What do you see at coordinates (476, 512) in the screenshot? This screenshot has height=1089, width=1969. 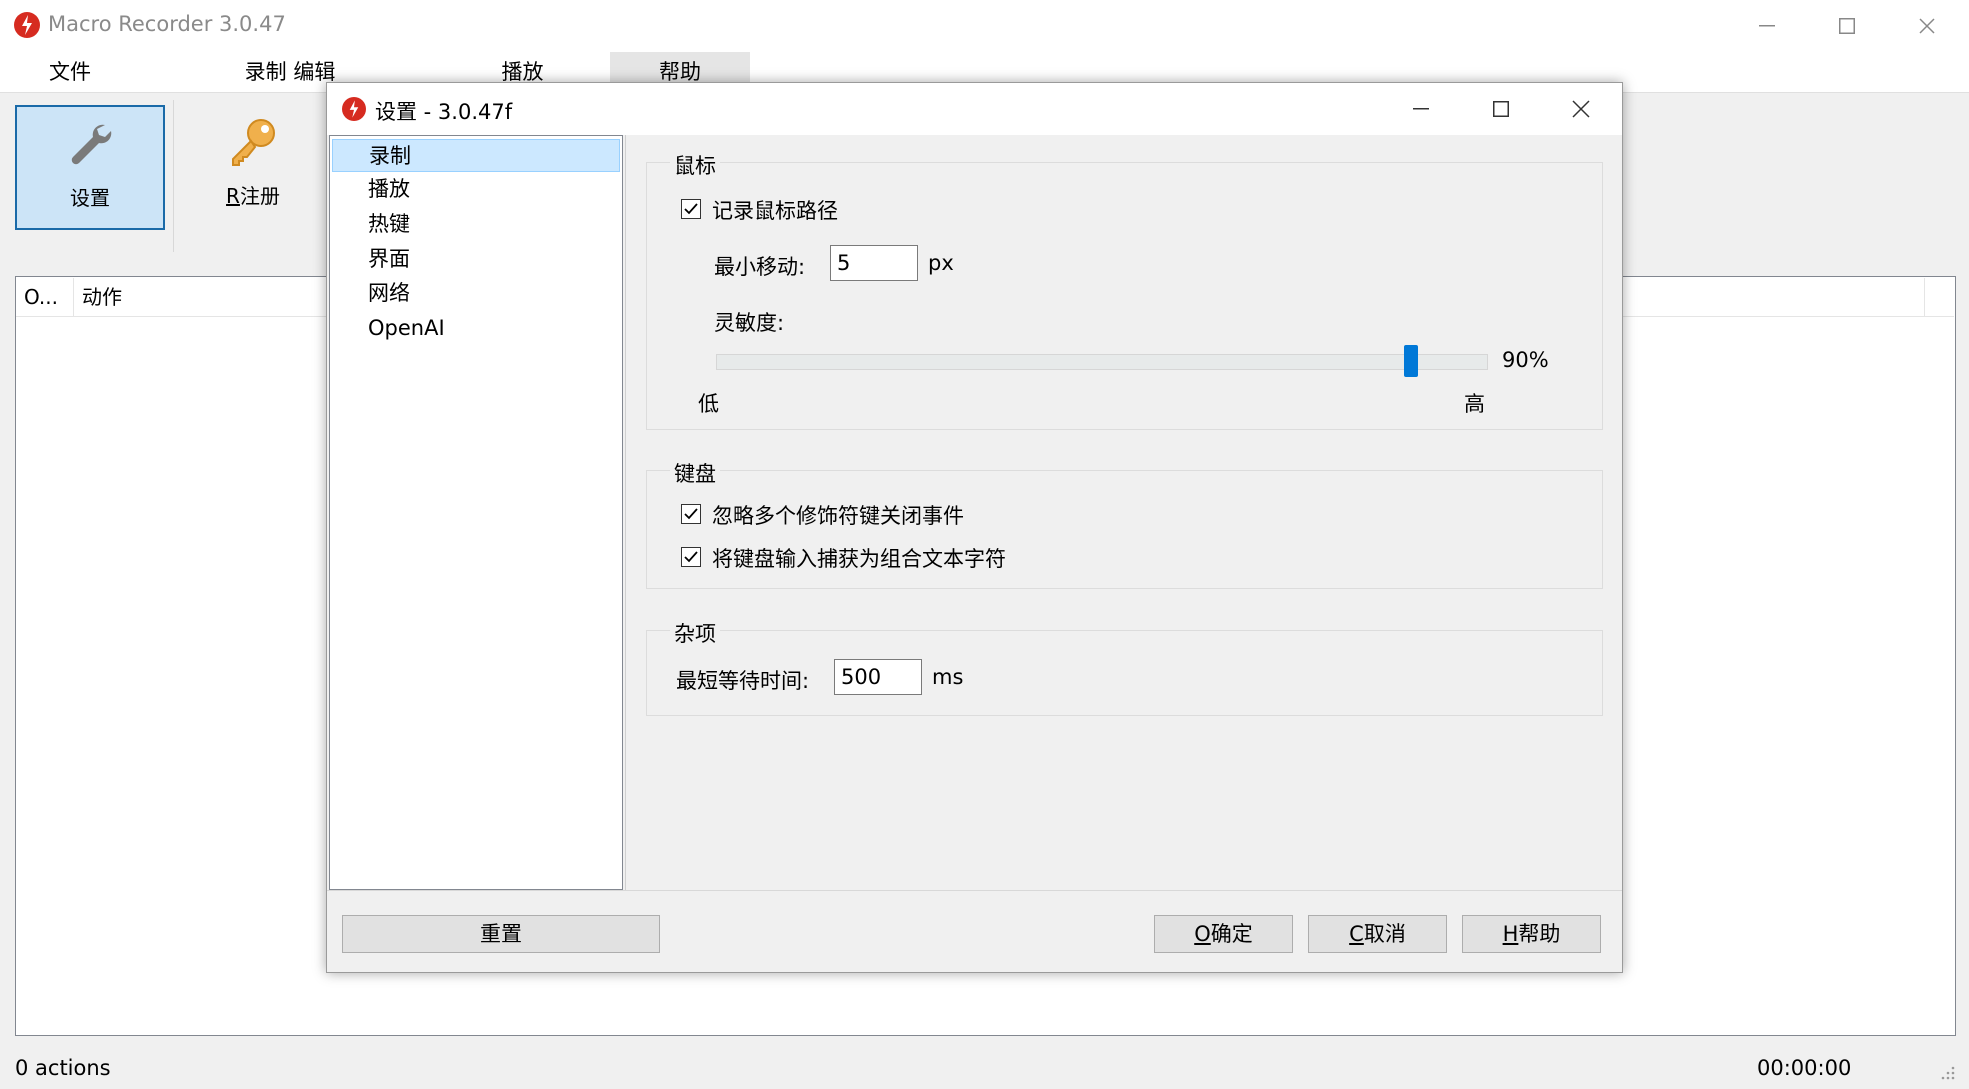 I see `settings-nav: 录制 播放 热键 界面 网络 OpenAI` at bounding box center [476, 512].